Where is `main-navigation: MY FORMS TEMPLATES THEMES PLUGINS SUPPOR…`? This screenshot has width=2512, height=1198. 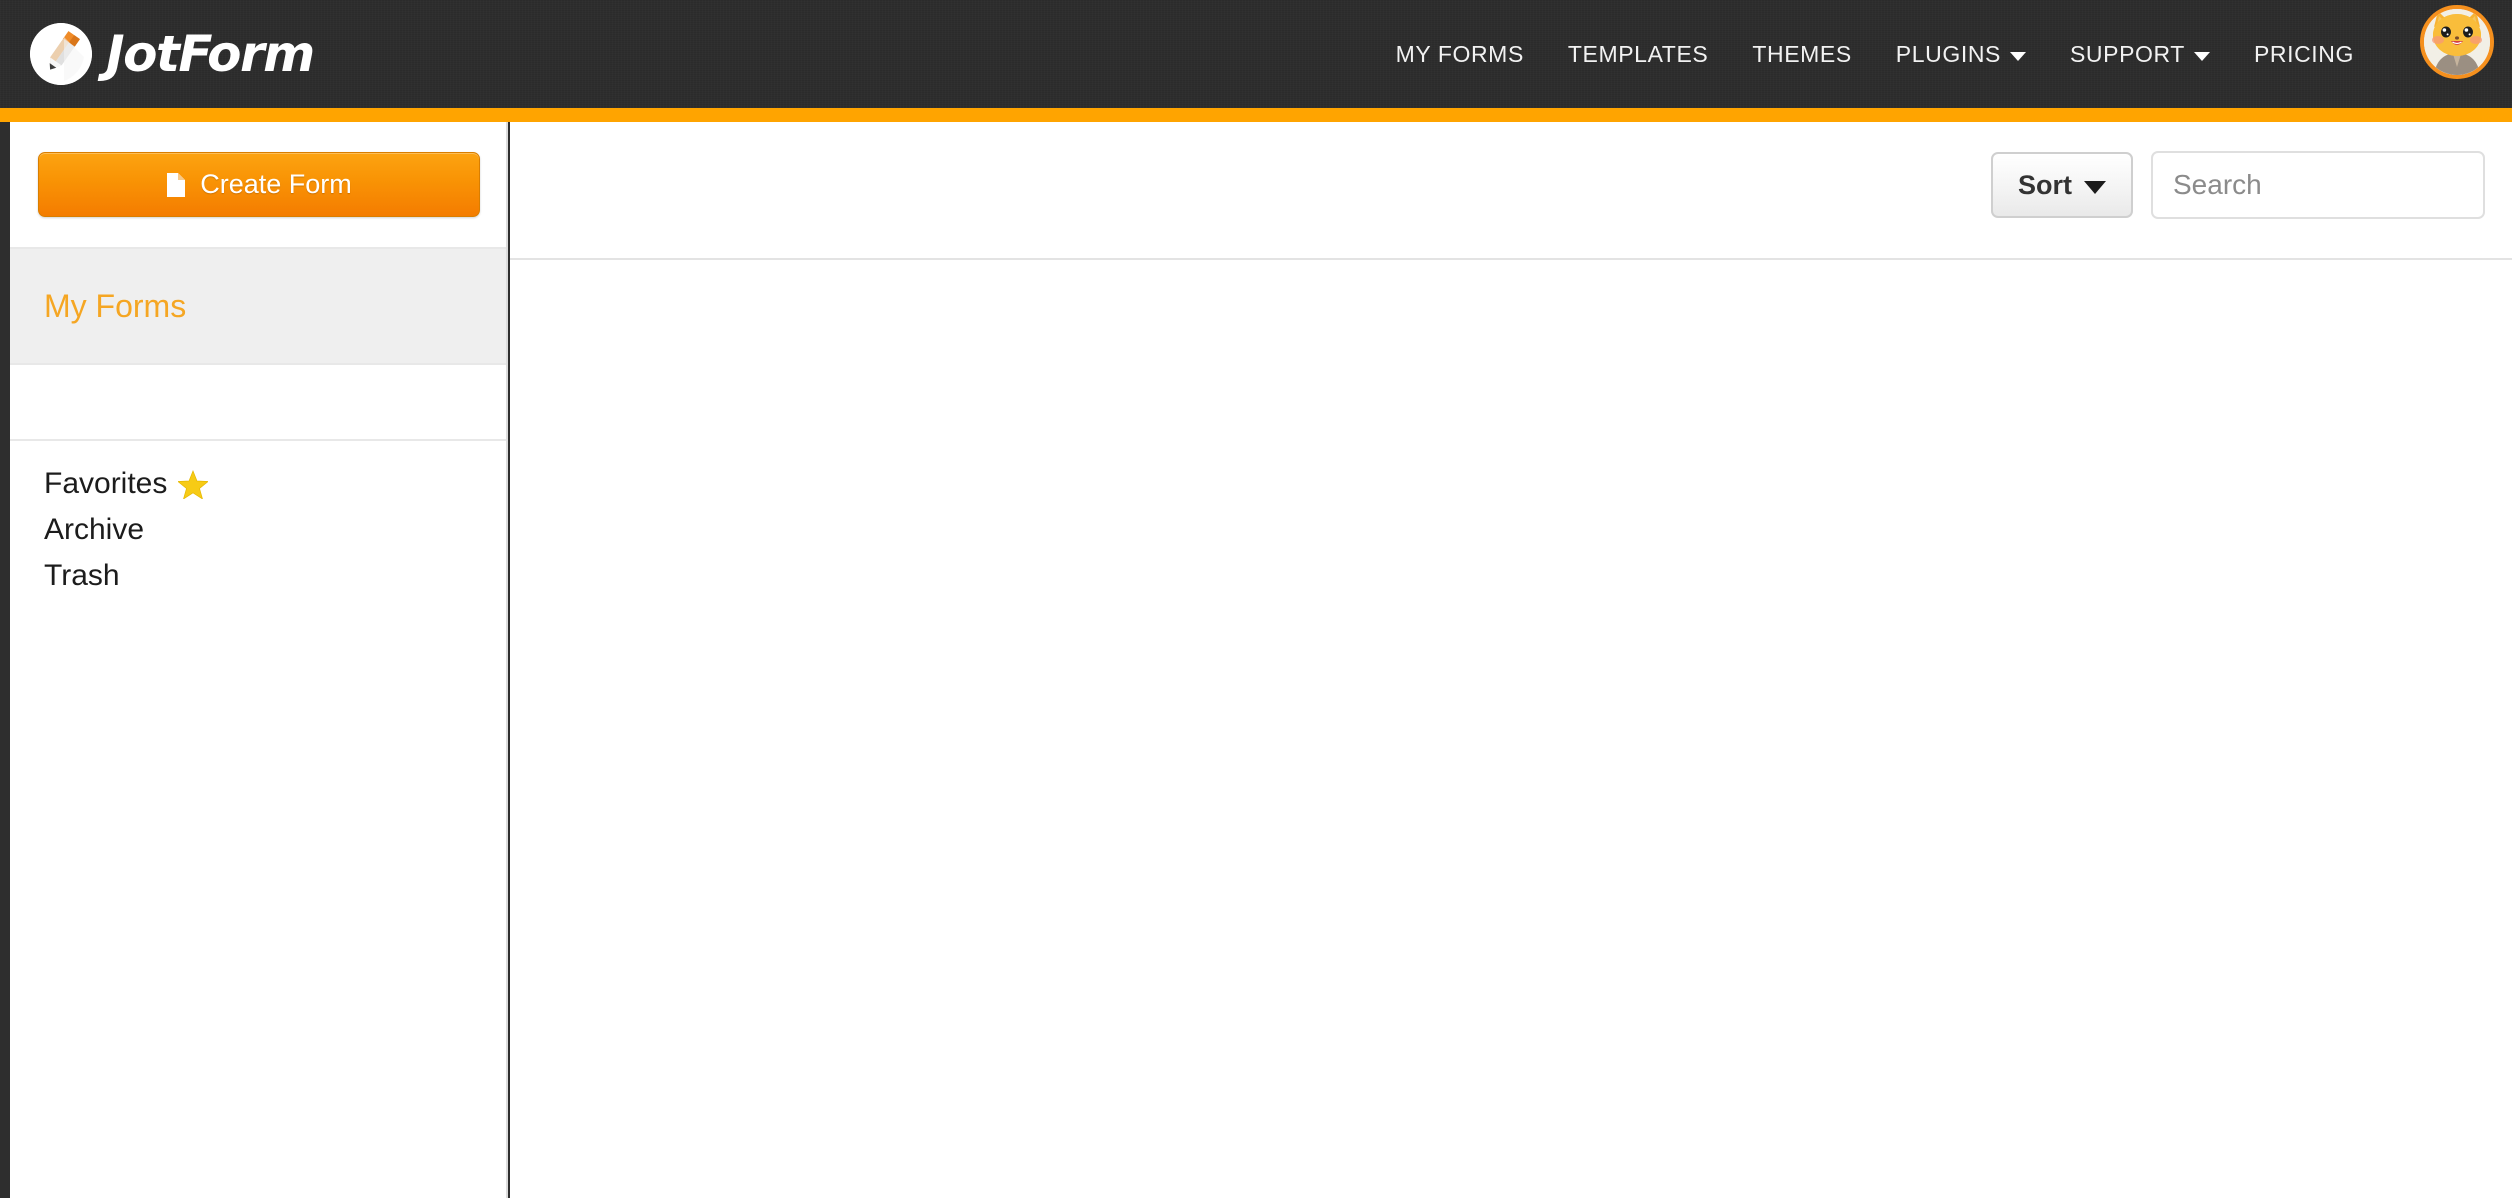
main-navigation: MY FORMS TEMPLATES THEMES PLUGINS SUPPOR… is located at coordinates (1875, 54).